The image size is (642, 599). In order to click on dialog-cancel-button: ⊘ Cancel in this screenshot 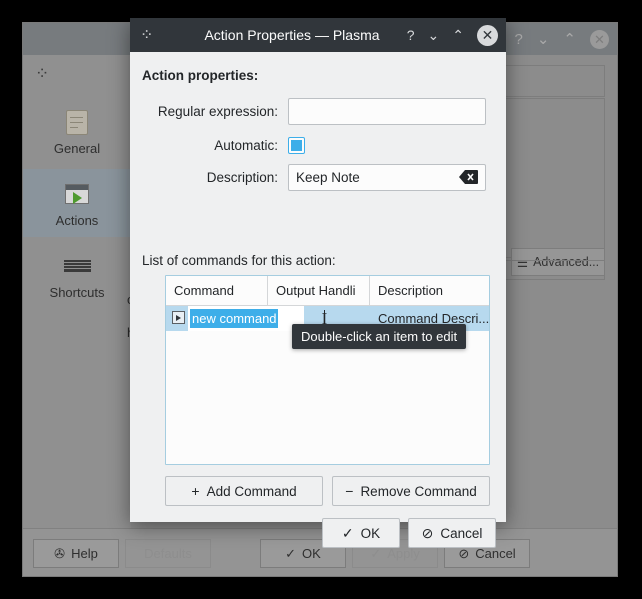, I will do `click(452, 533)`.